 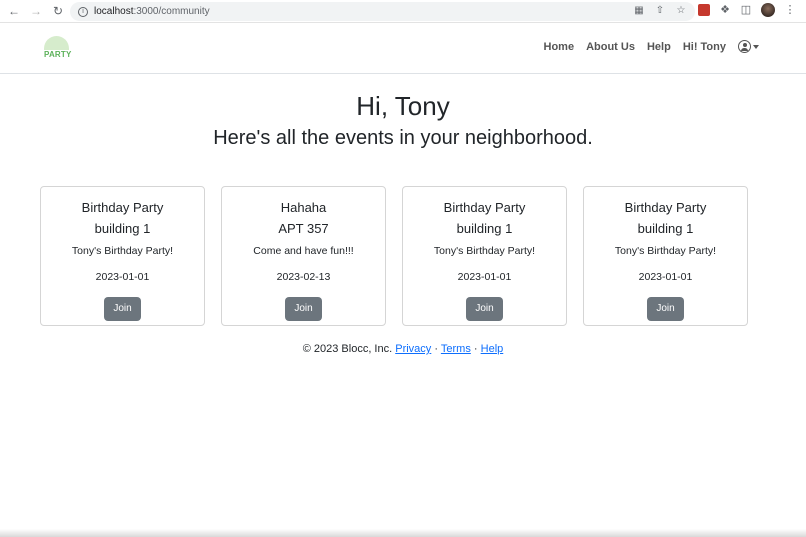 I want to click on kebab-menu-icon: ⋮, so click(x=790, y=10).